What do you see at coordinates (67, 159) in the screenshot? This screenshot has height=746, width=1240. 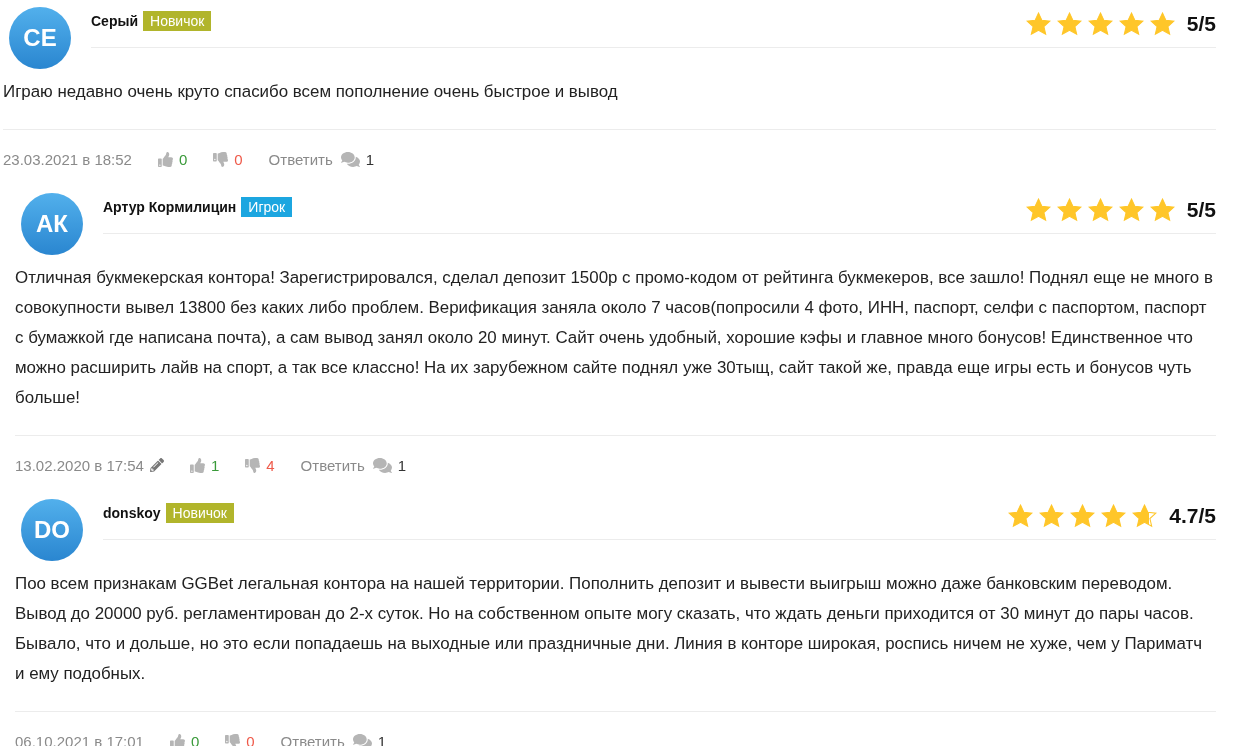 I see `review-date: 23.03.2021 в 18:52` at bounding box center [67, 159].